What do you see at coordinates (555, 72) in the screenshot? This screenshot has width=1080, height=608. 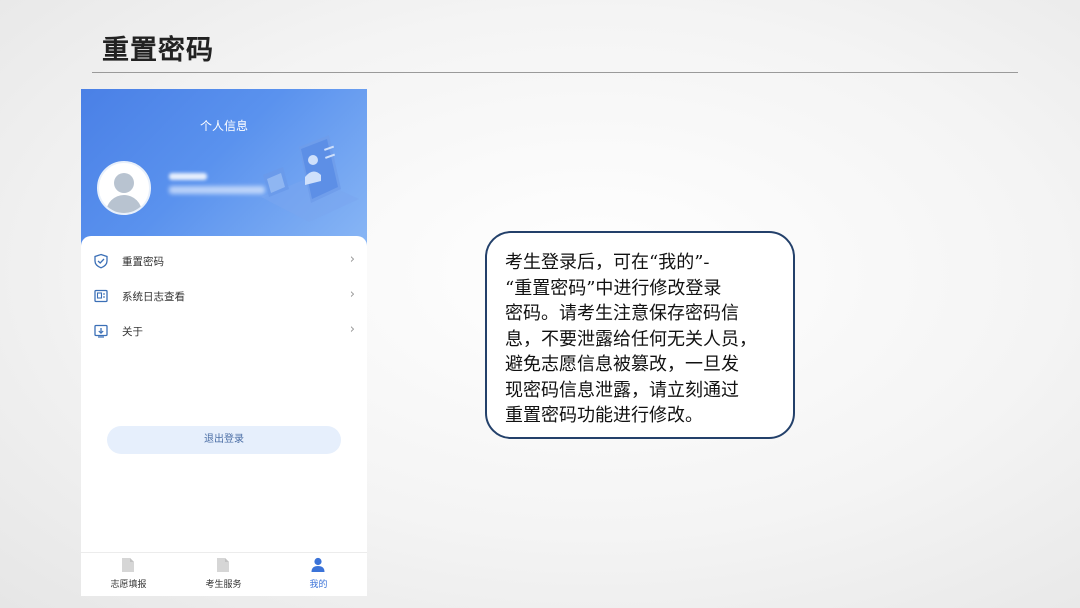 I see `title-divider` at bounding box center [555, 72].